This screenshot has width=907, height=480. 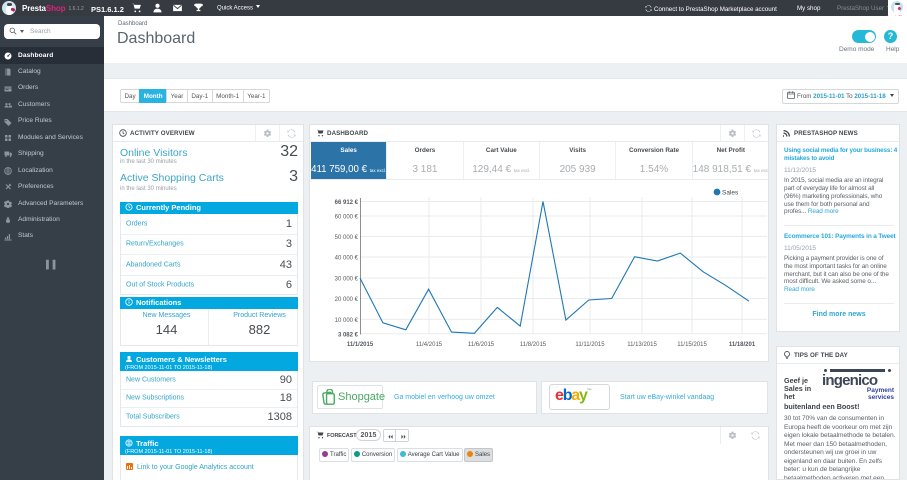 What do you see at coordinates (347, 280) in the screenshot?
I see `svg-text: 30 000 €` at bounding box center [347, 280].